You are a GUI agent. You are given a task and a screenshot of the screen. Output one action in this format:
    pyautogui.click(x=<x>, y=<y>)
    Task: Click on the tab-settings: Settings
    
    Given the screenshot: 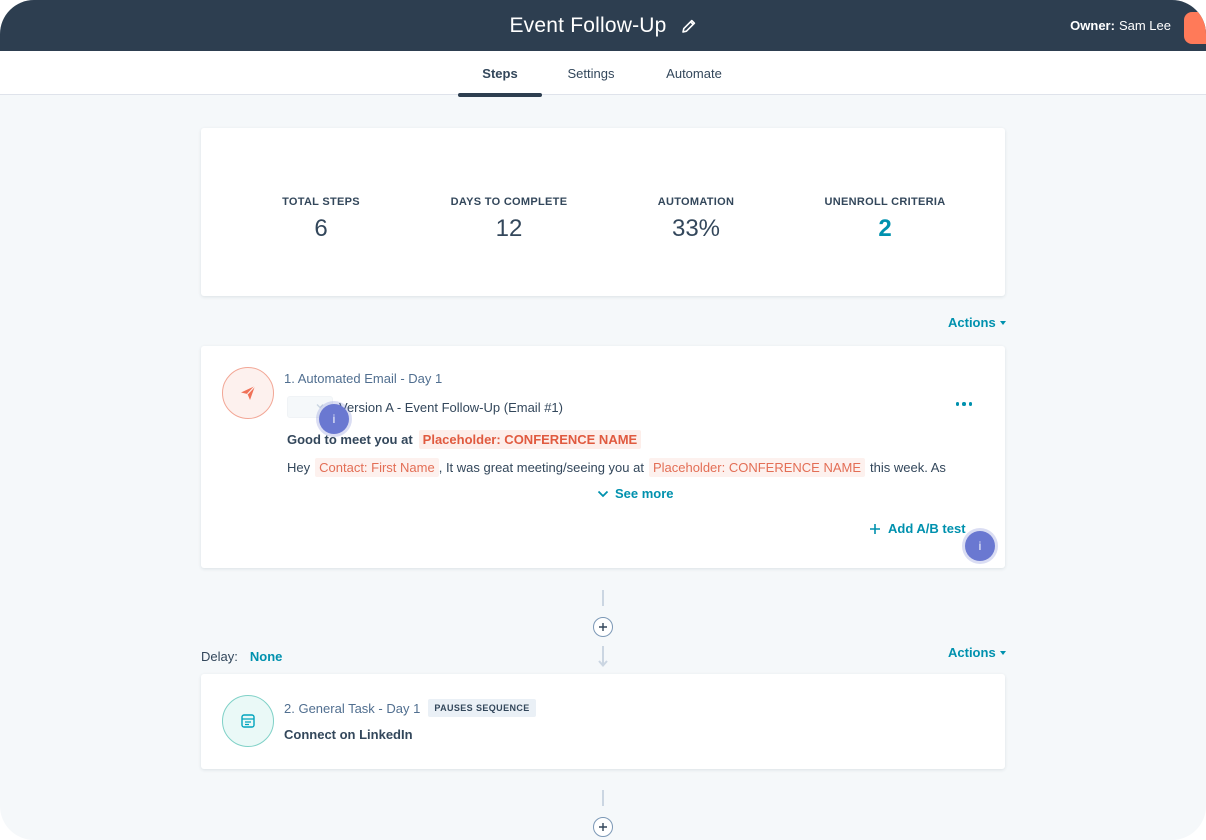 What is the action you would take?
    pyautogui.click(x=591, y=73)
    